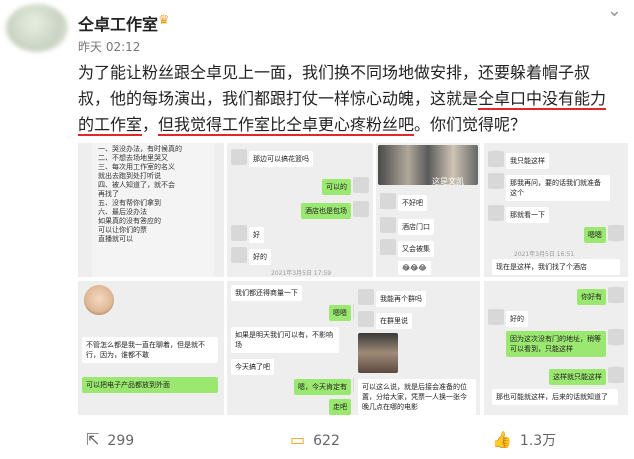  What do you see at coordinates (614, 10) in the screenshot?
I see `chevron-down-icon: ⌄` at bounding box center [614, 10].